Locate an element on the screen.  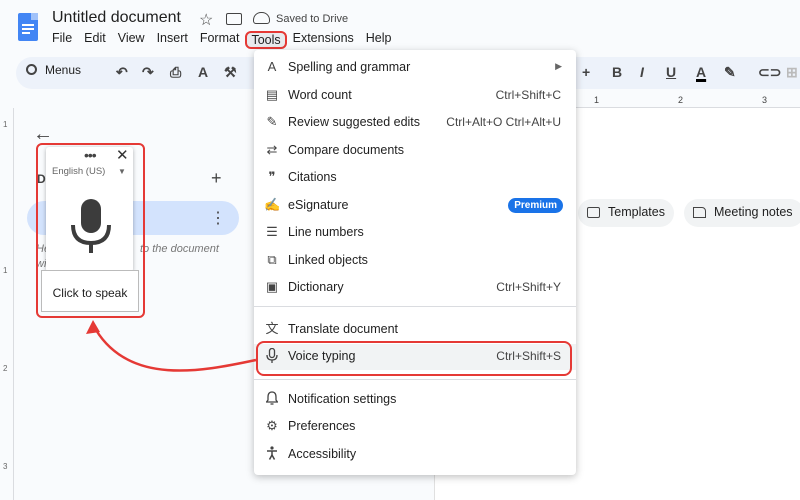
menu-view: View is located at coordinates (131, 40).